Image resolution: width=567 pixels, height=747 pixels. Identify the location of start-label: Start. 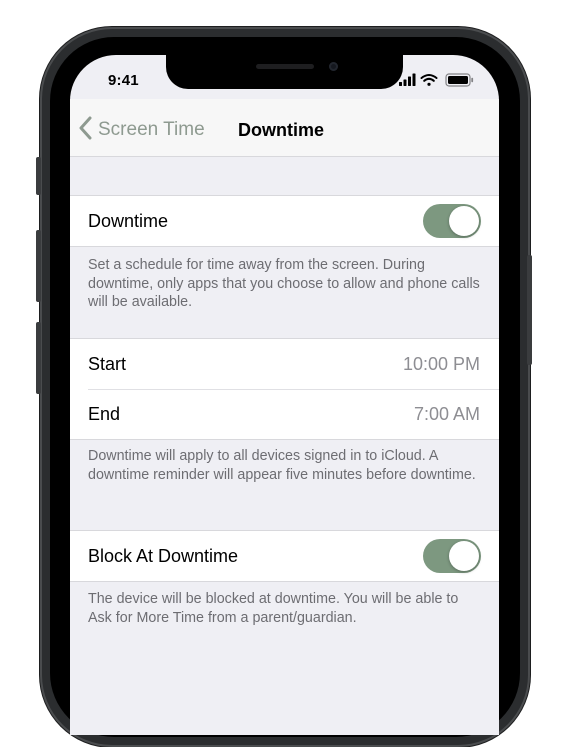
(107, 363).